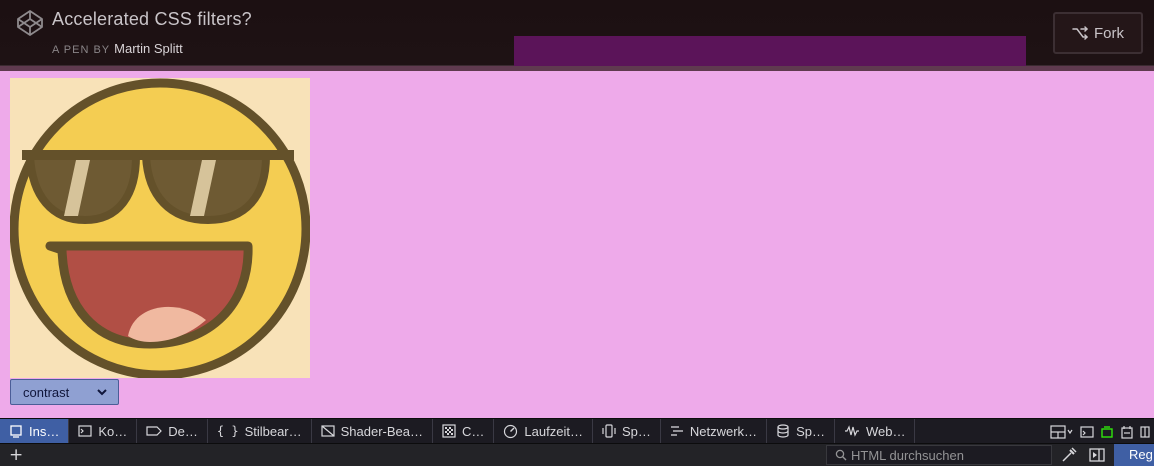 The width and height of the screenshot is (1154, 466). I want to click on filter-select: contrast, so click(64, 392).